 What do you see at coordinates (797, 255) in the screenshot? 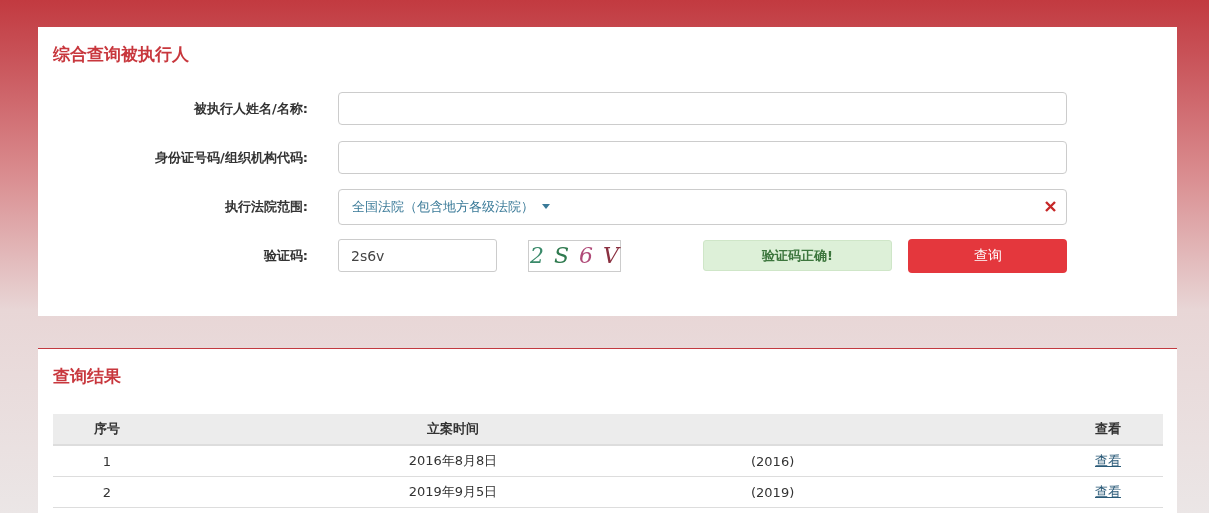
I see `success-message: 验证码正确!` at bounding box center [797, 255].